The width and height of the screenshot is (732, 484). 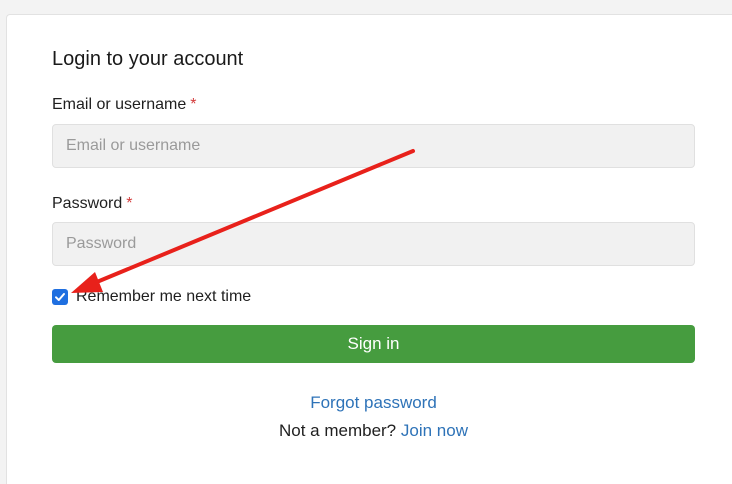 I want to click on forgot-password-link: Forgot password, so click(x=373, y=402).